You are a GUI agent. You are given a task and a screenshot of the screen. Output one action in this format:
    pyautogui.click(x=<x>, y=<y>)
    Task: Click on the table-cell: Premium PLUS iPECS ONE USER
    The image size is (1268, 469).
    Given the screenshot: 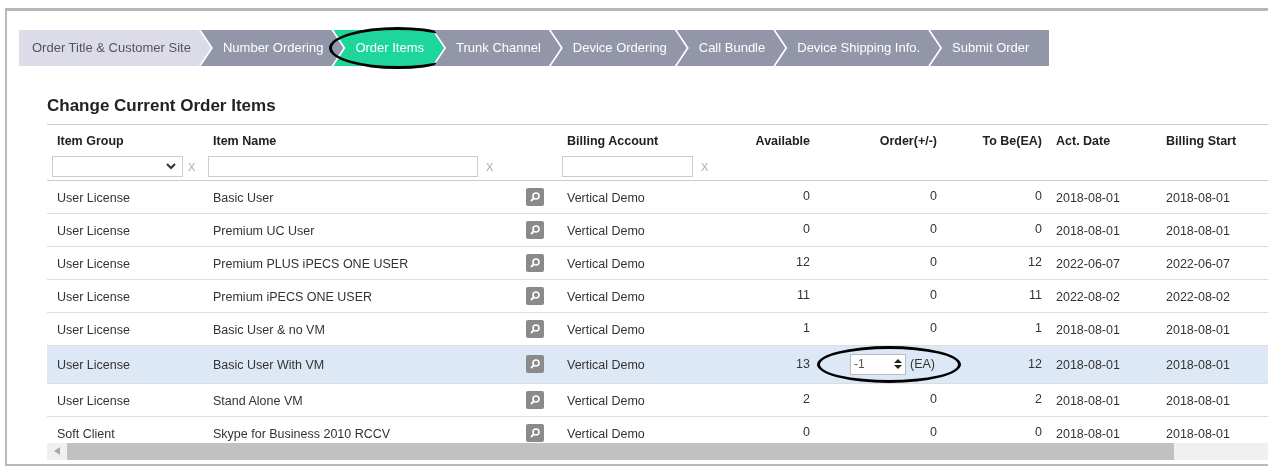 What is the action you would take?
    pyautogui.click(x=311, y=263)
    